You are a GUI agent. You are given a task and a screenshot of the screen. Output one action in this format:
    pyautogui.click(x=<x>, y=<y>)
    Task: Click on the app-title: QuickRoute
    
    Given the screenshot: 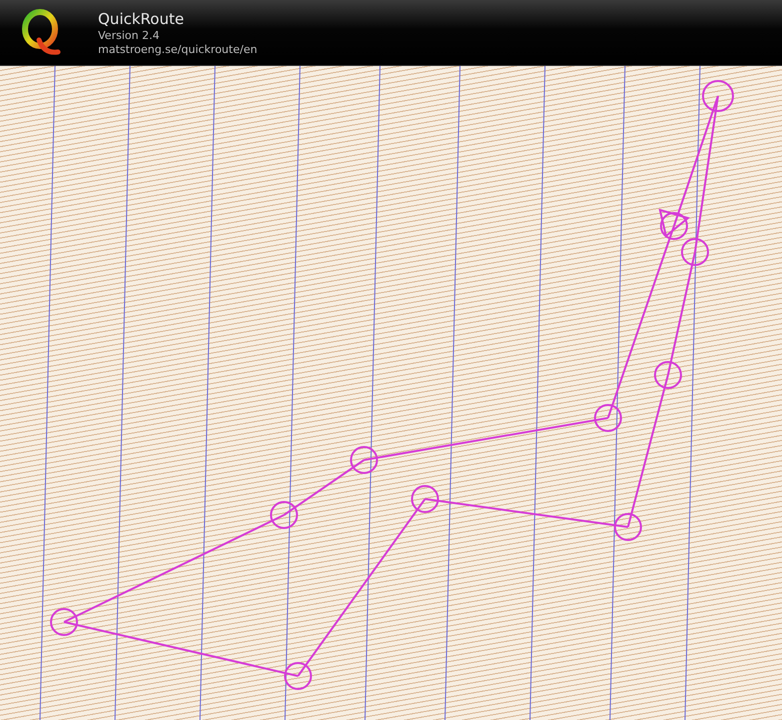 What is the action you would take?
    pyautogui.click(x=141, y=18)
    